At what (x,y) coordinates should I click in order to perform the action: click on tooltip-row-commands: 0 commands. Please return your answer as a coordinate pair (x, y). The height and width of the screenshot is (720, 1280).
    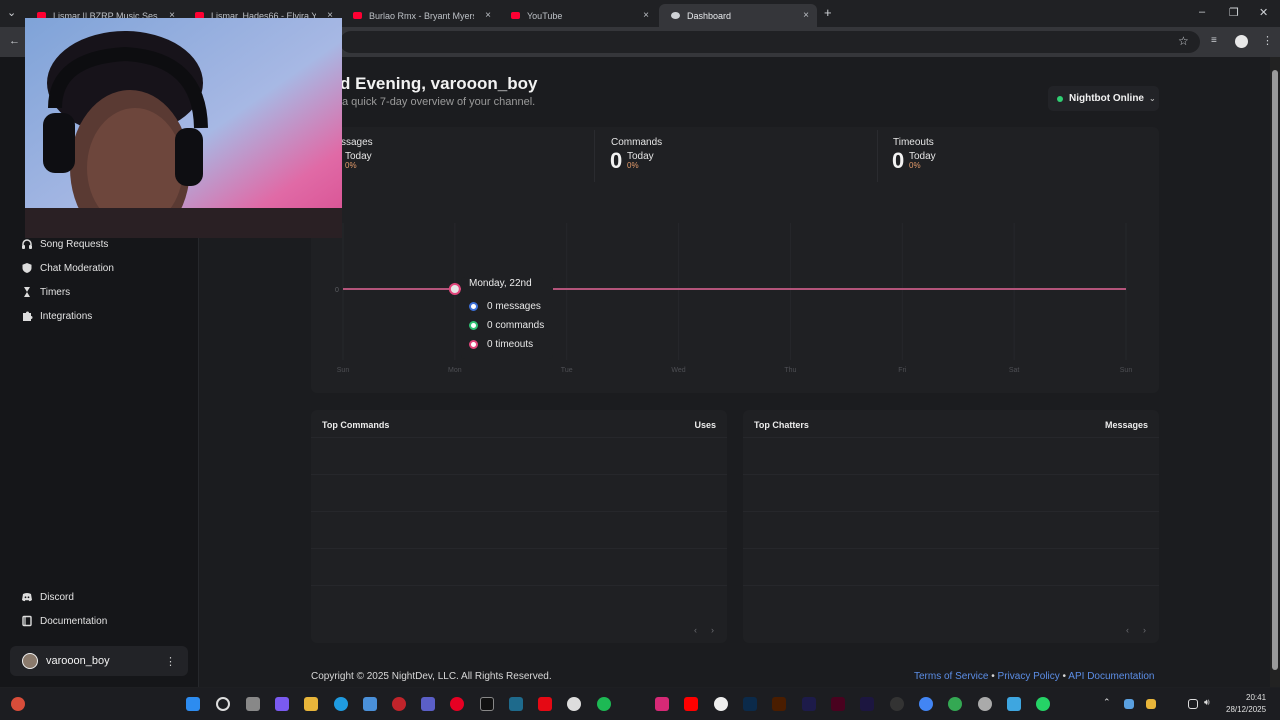
    Looking at the image, I should click on (506, 325).